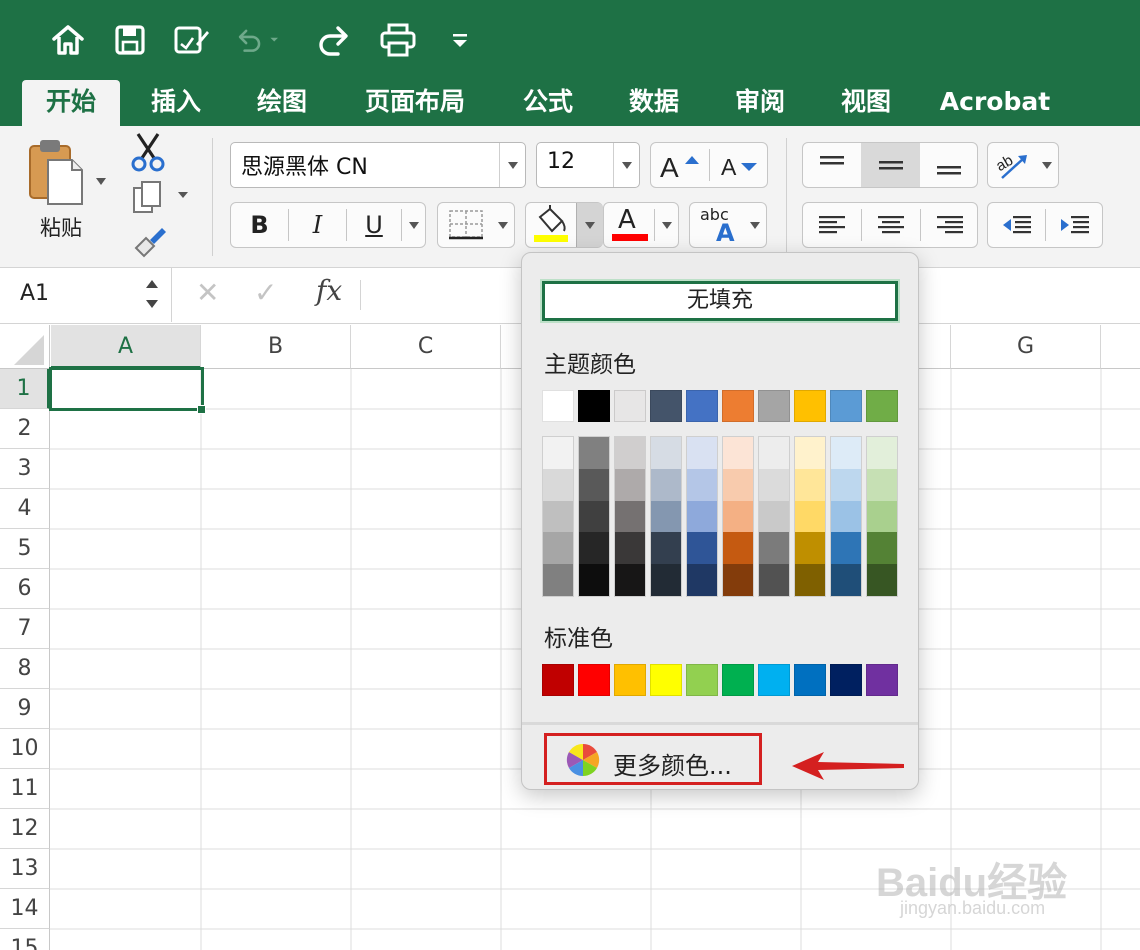 The height and width of the screenshot is (950, 1140). Describe the element at coordinates (460, 40) in the screenshot. I see `customize-toolbar-icon` at that location.